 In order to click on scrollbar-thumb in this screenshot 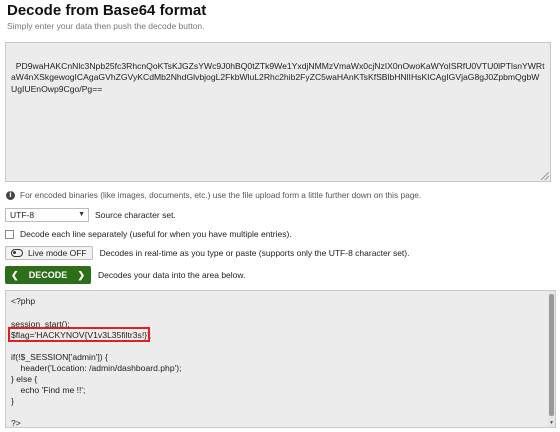, I will do `click(551, 355)`.